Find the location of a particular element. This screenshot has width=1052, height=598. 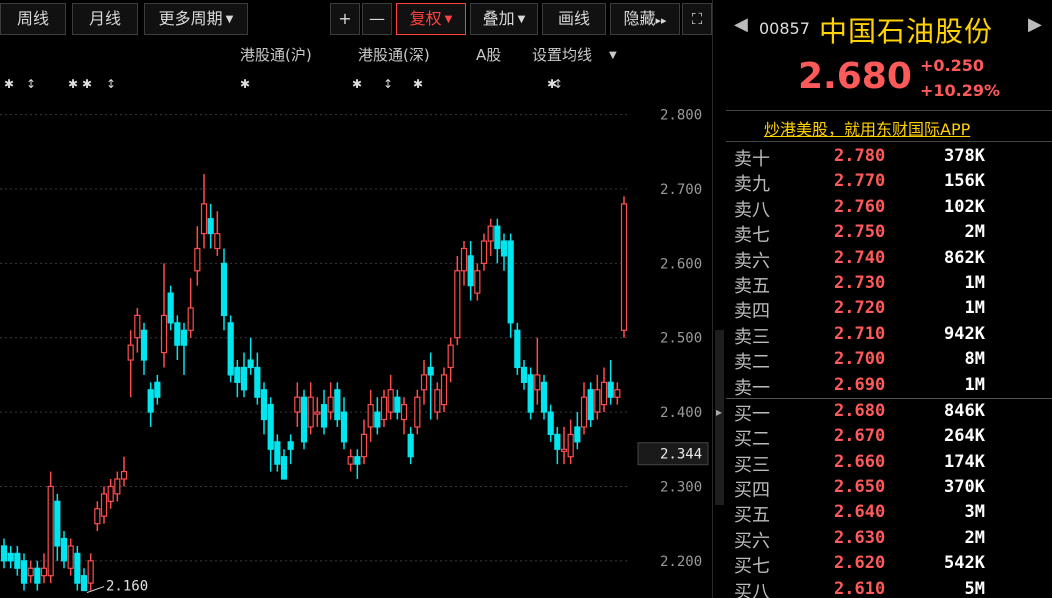

prev-stock-icon: ◀ is located at coordinates (741, 24).